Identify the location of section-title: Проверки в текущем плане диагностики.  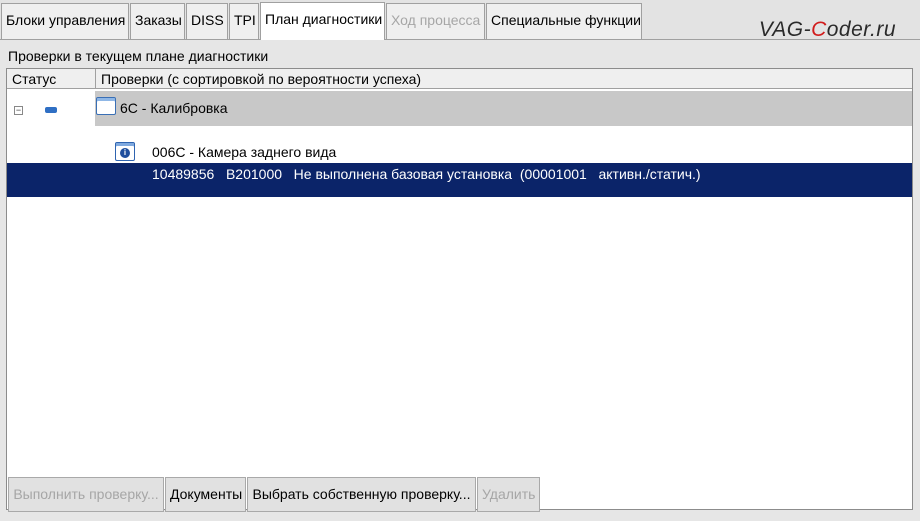
(138, 56).